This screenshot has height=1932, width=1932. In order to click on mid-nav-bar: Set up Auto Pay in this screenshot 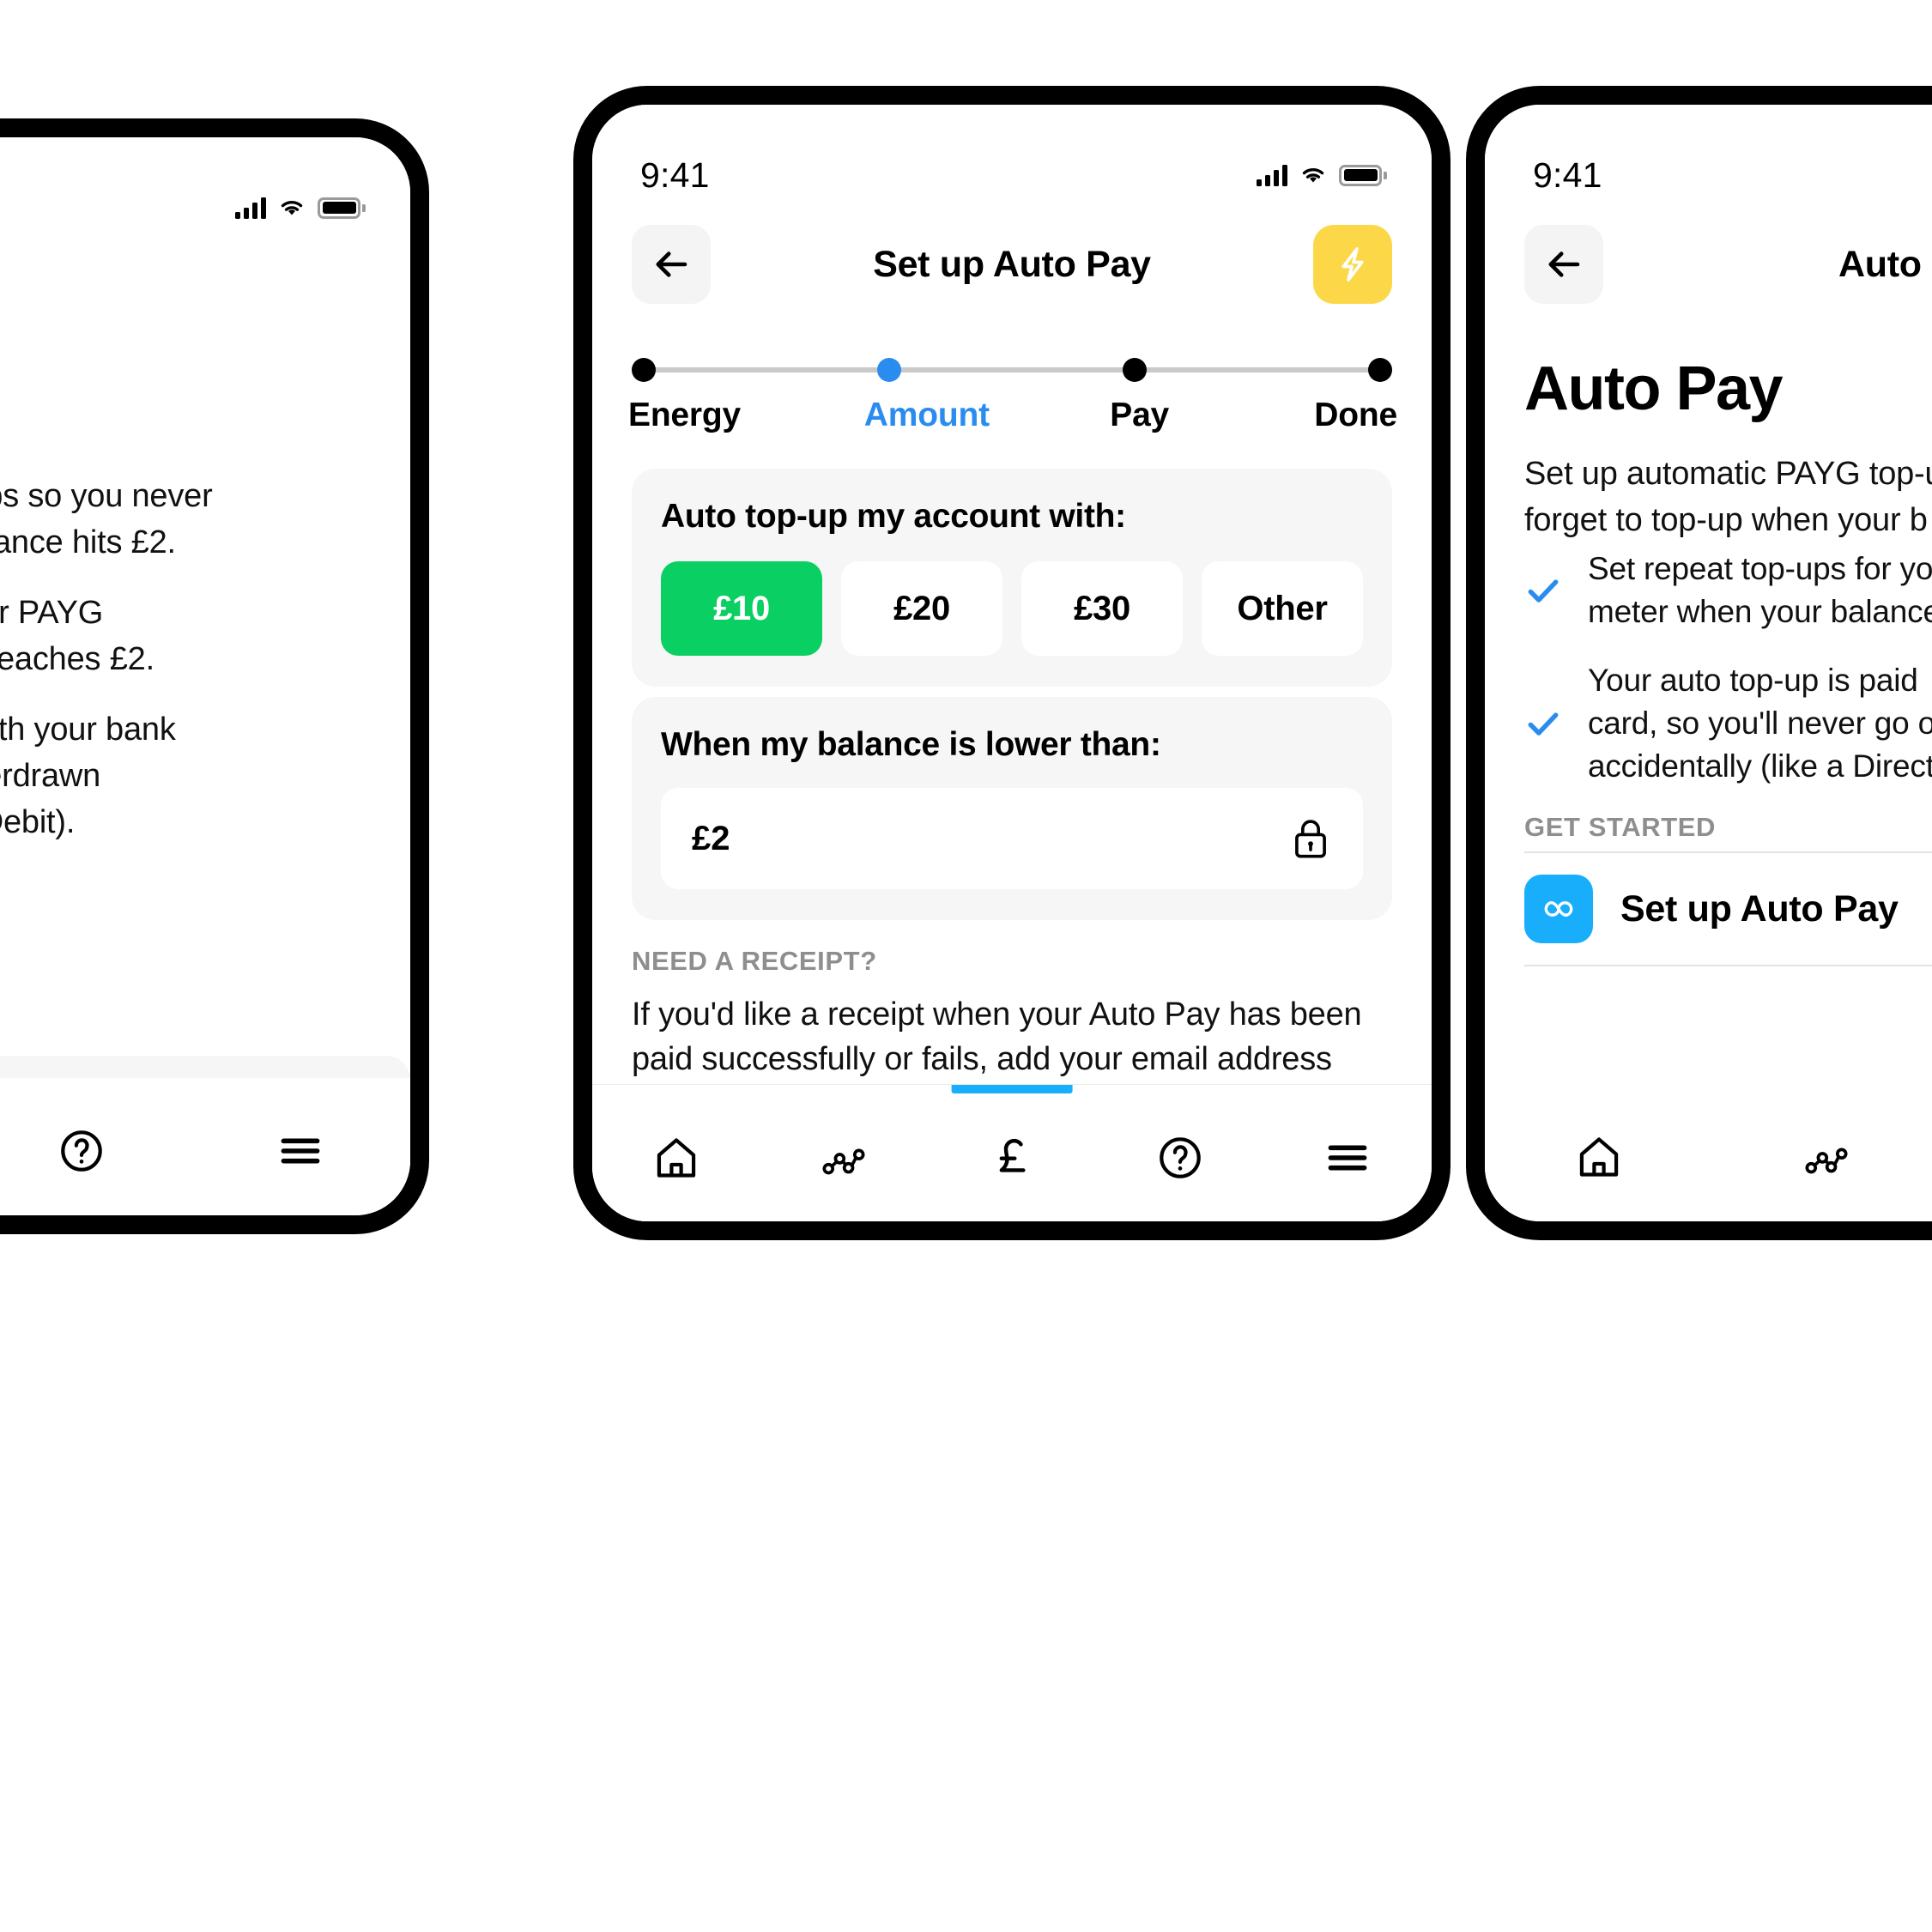, I will do `click(1012, 265)`.